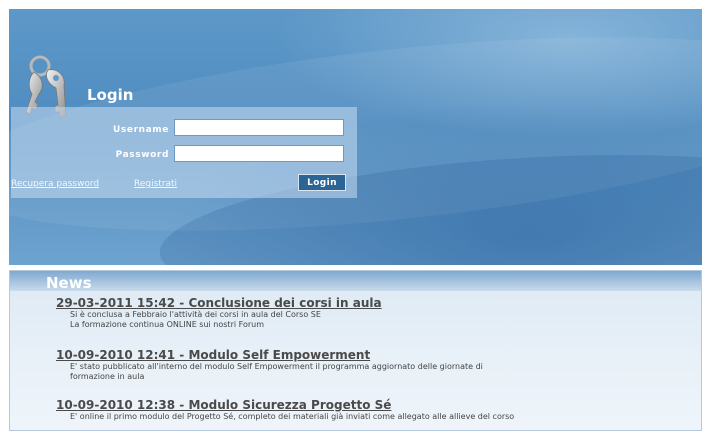 Image resolution: width=702 pixels, height=439 pixels. I want to click on news-title: News, so click(69, 283).